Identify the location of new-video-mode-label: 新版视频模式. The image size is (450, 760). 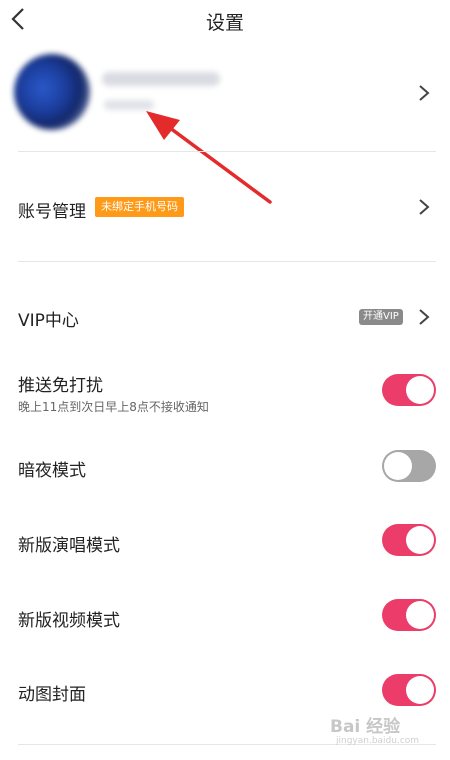
(69, 621).